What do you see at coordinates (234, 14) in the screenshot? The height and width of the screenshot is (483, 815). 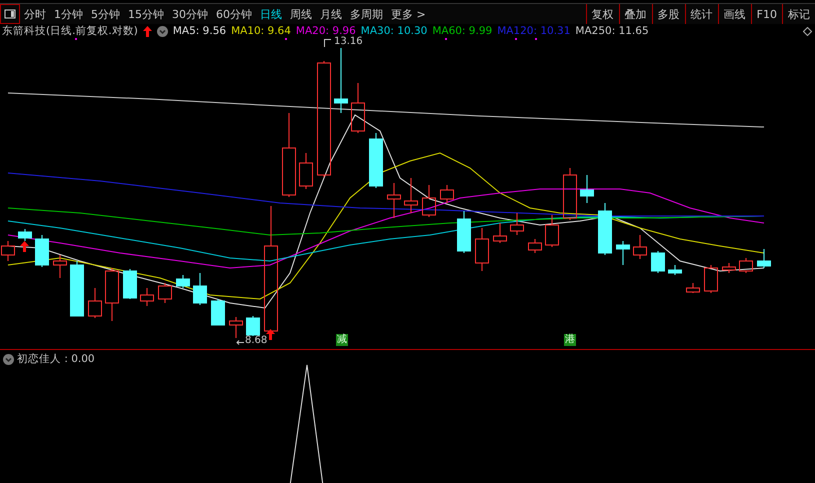 I see `period-tab: 60分钟` at bounding box center [234, 14].